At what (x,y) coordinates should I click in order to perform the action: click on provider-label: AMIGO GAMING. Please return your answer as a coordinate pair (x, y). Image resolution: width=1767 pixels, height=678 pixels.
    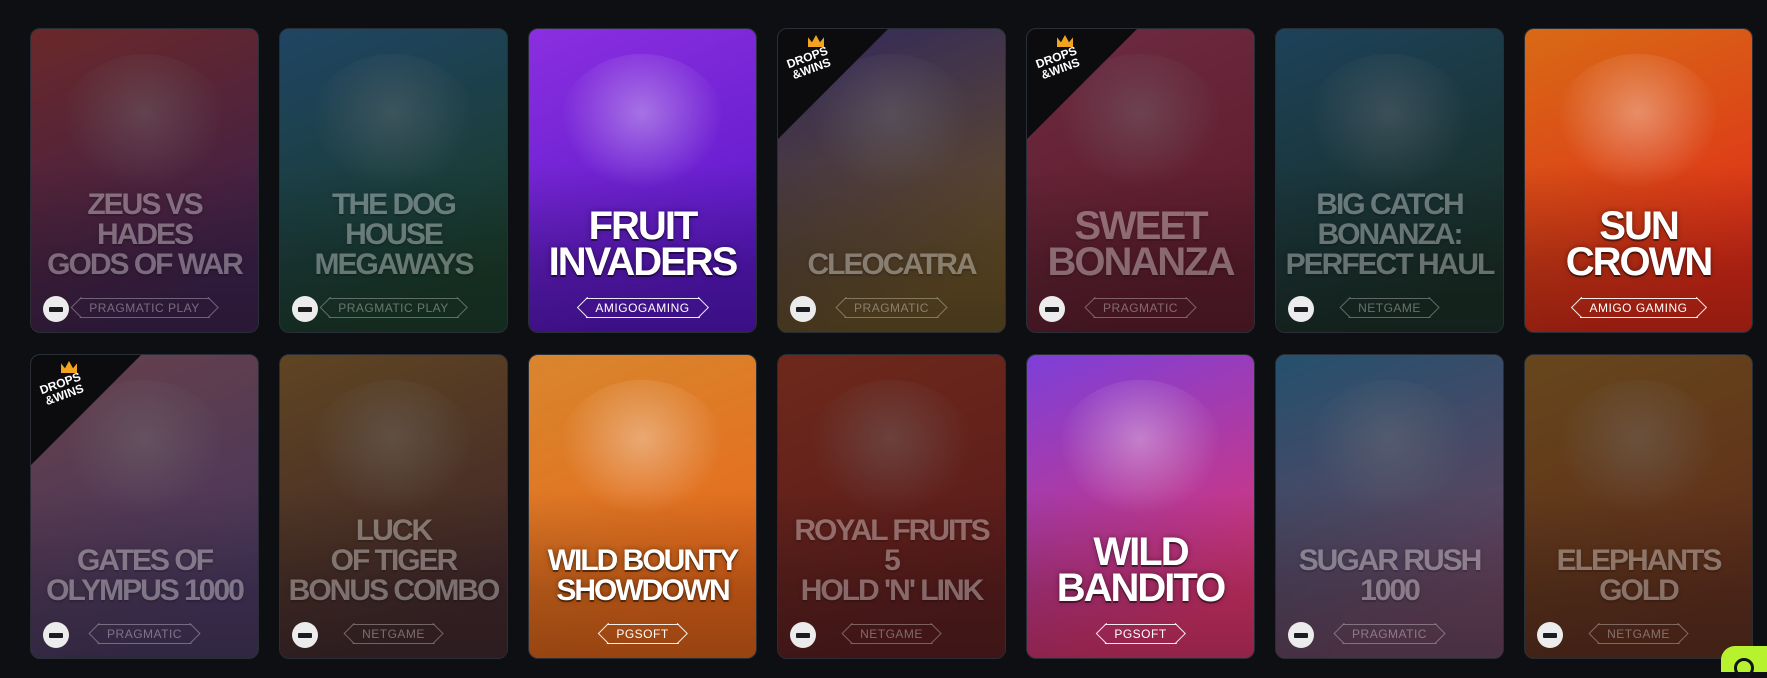
    Looking at the image, I should click on (1638, 307).